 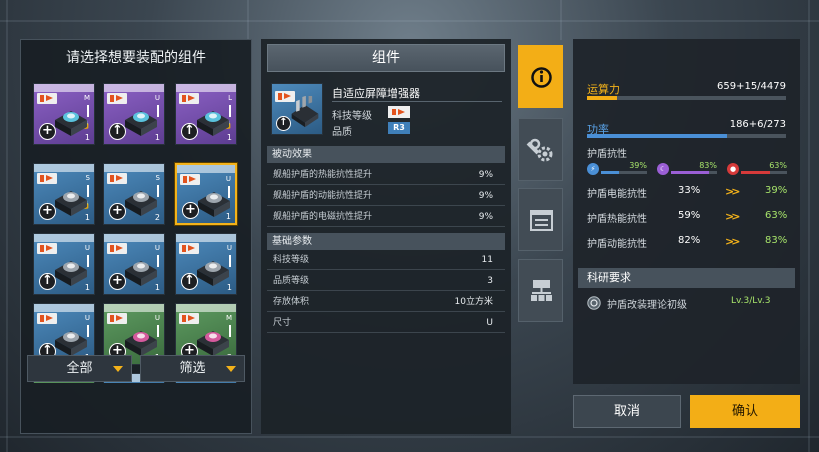 What do you see at coordinates (540, 290) in the screenshot?
I see `tab-structure` at bounding box center [540, 290].